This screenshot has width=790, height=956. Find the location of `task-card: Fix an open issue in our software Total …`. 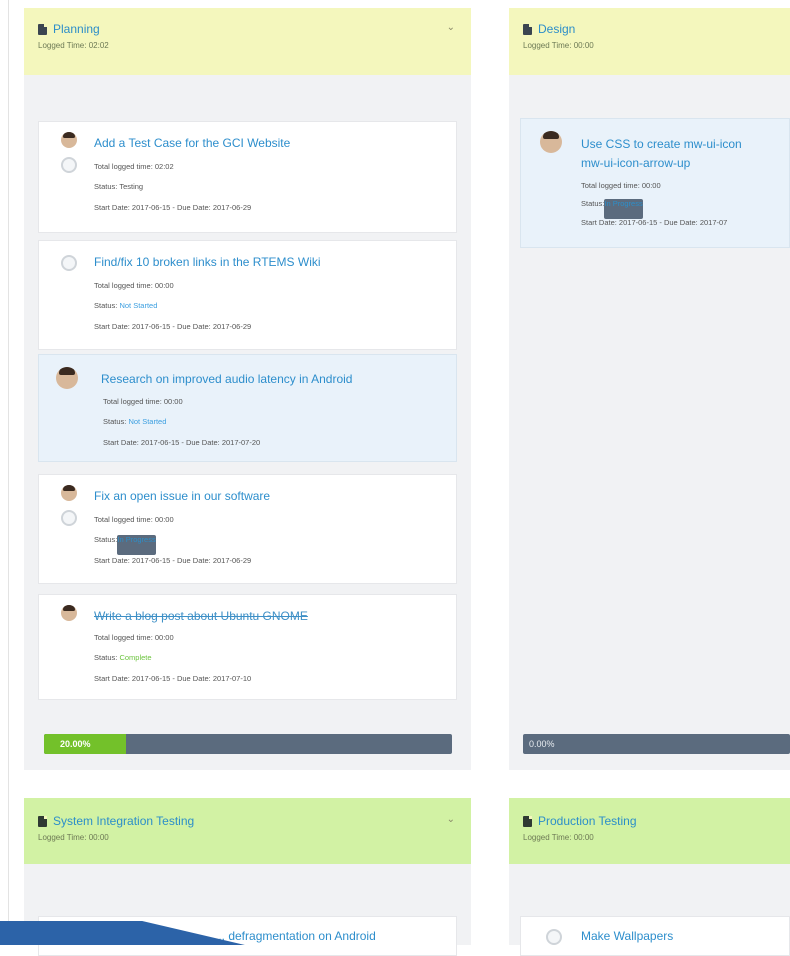

task-card: Fix an open issue in our software Total … is located at coordinates (247, 529).